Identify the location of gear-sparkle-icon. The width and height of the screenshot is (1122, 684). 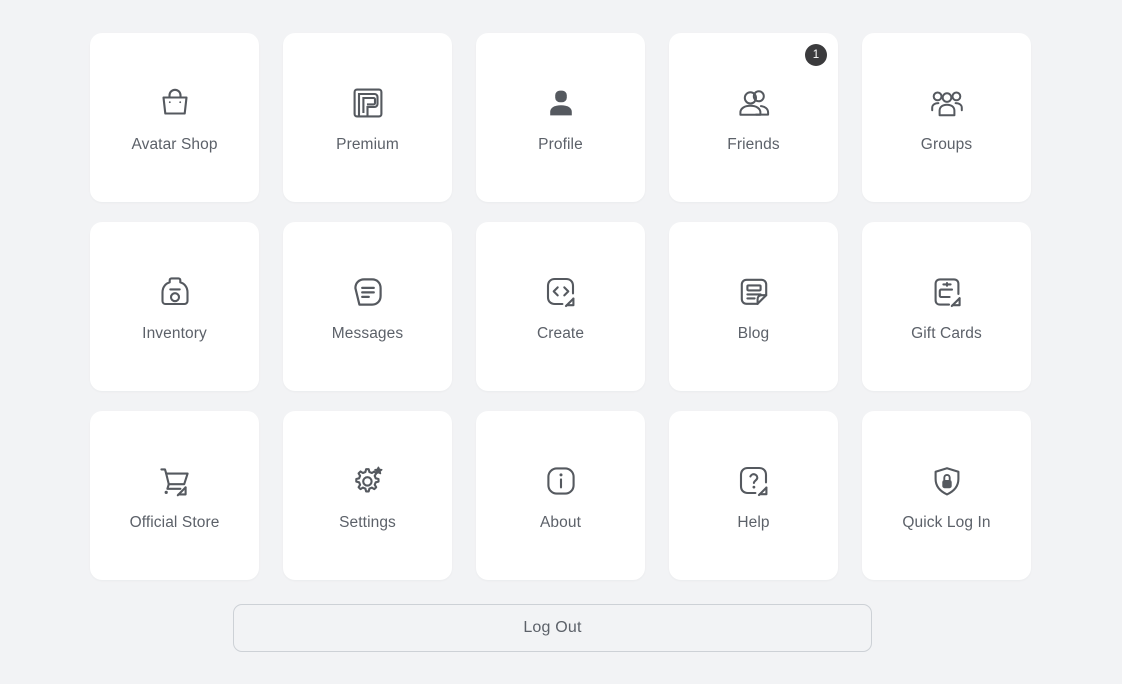
(368, 481).